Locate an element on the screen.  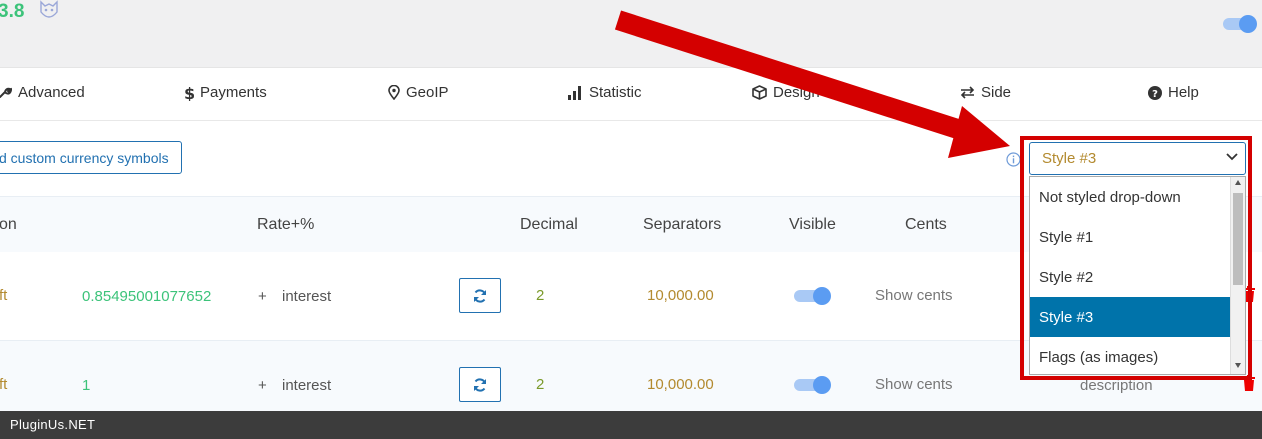
wrench-icon is located at coordinates (6, 92).